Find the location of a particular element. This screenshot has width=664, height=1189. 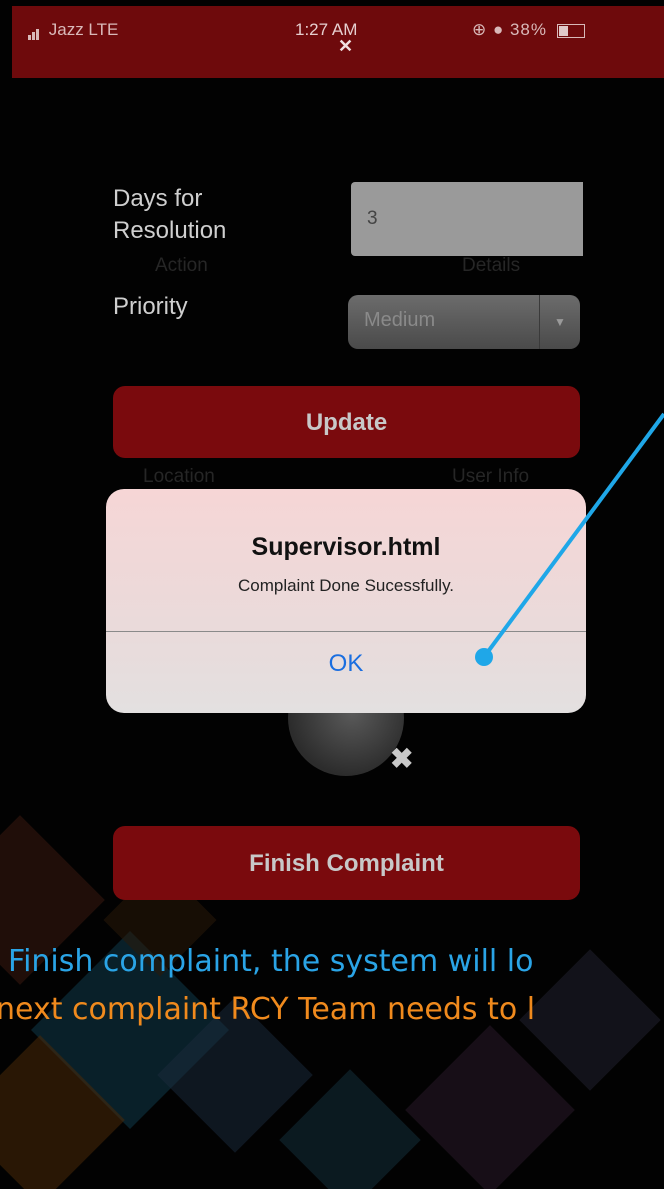

user-info-ghost-label: User Info is located at coordinates (491, 476).